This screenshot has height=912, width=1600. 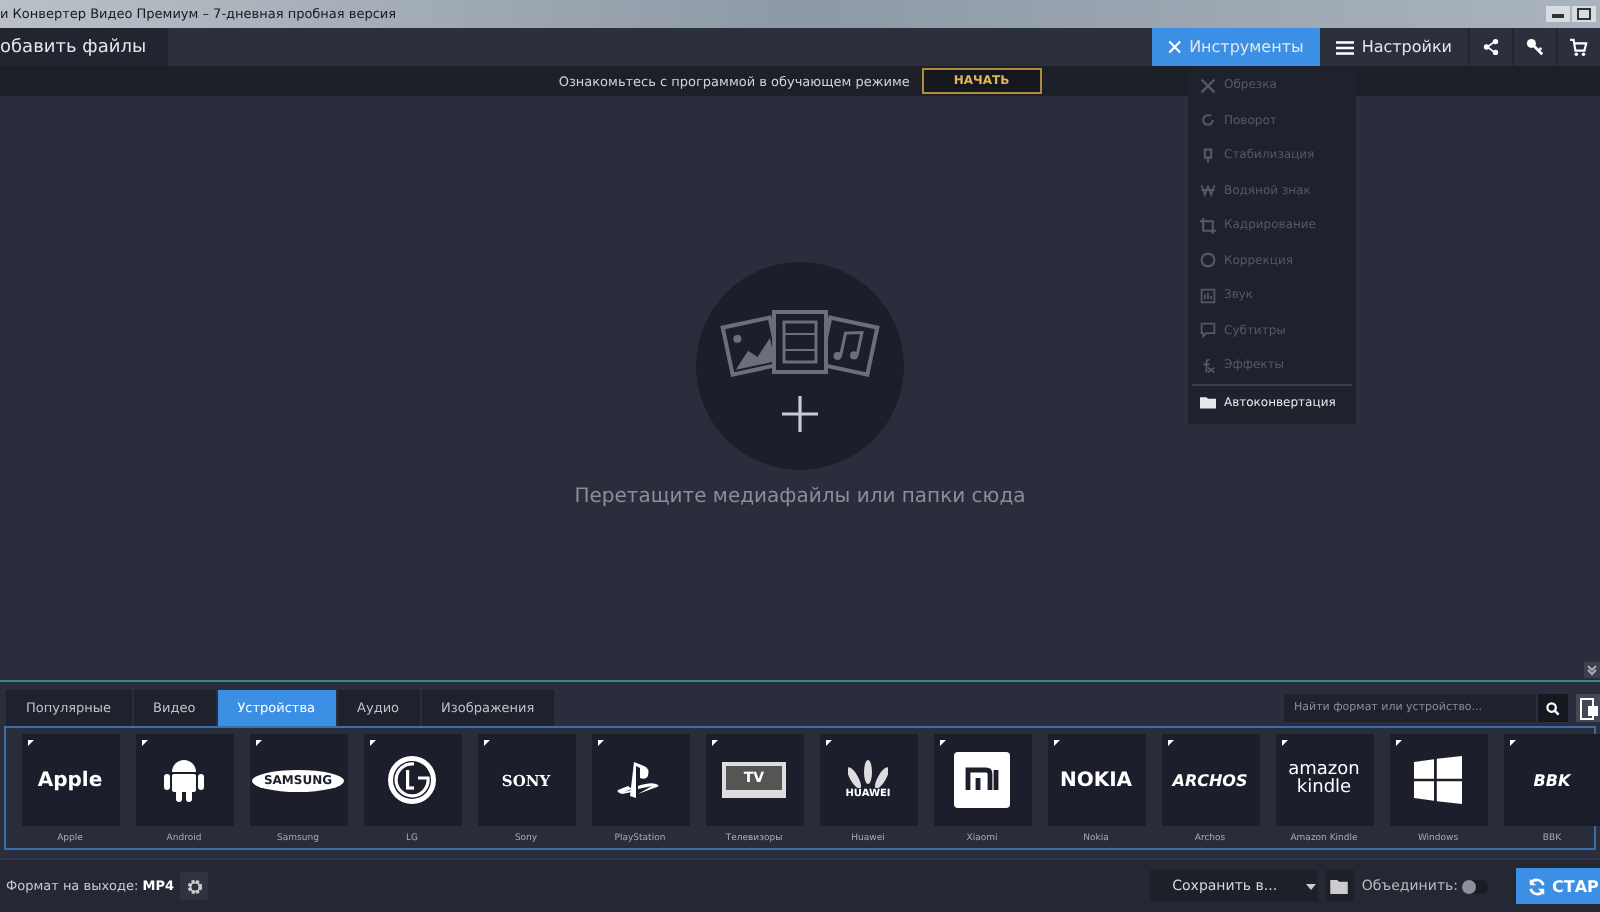 I want to click on logo-text: amazon, so click(x=1324, y=771).